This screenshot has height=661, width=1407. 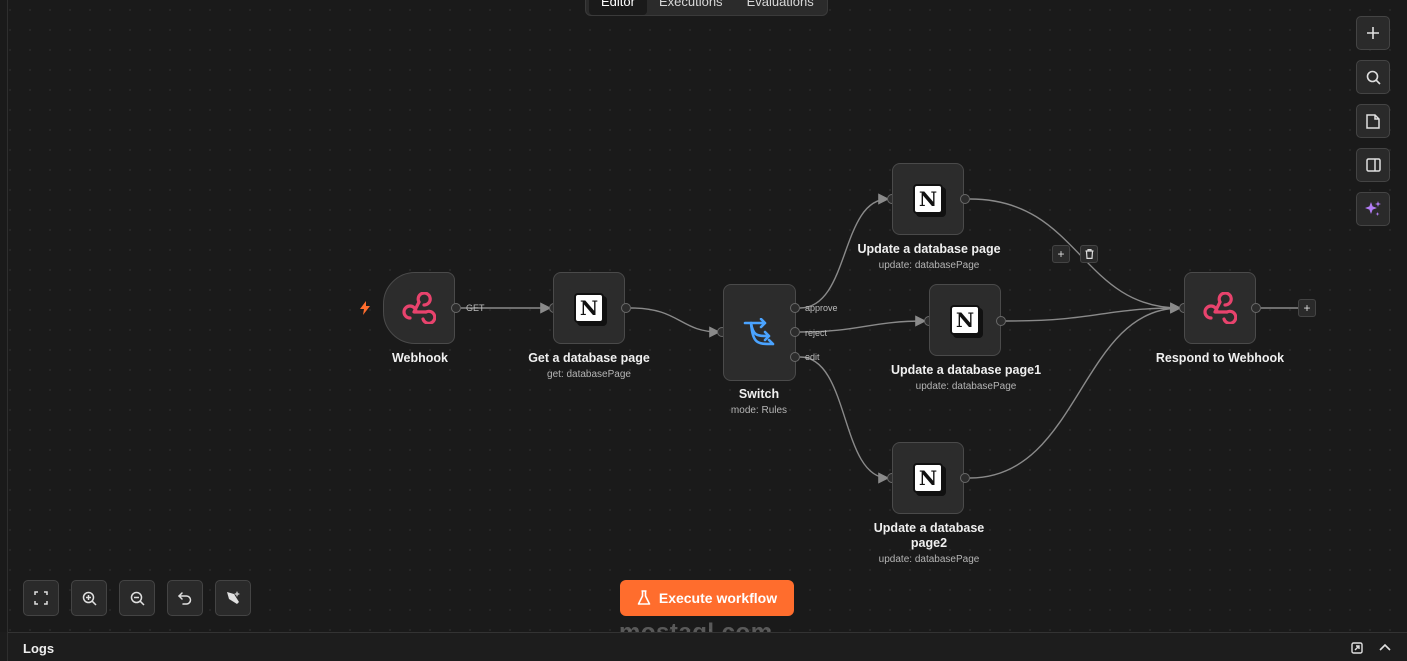 What do you see at coordinates (420, 358) in the screenshot?
I see `node-title-webhook: Webhook` at bounding box center [420, 358].